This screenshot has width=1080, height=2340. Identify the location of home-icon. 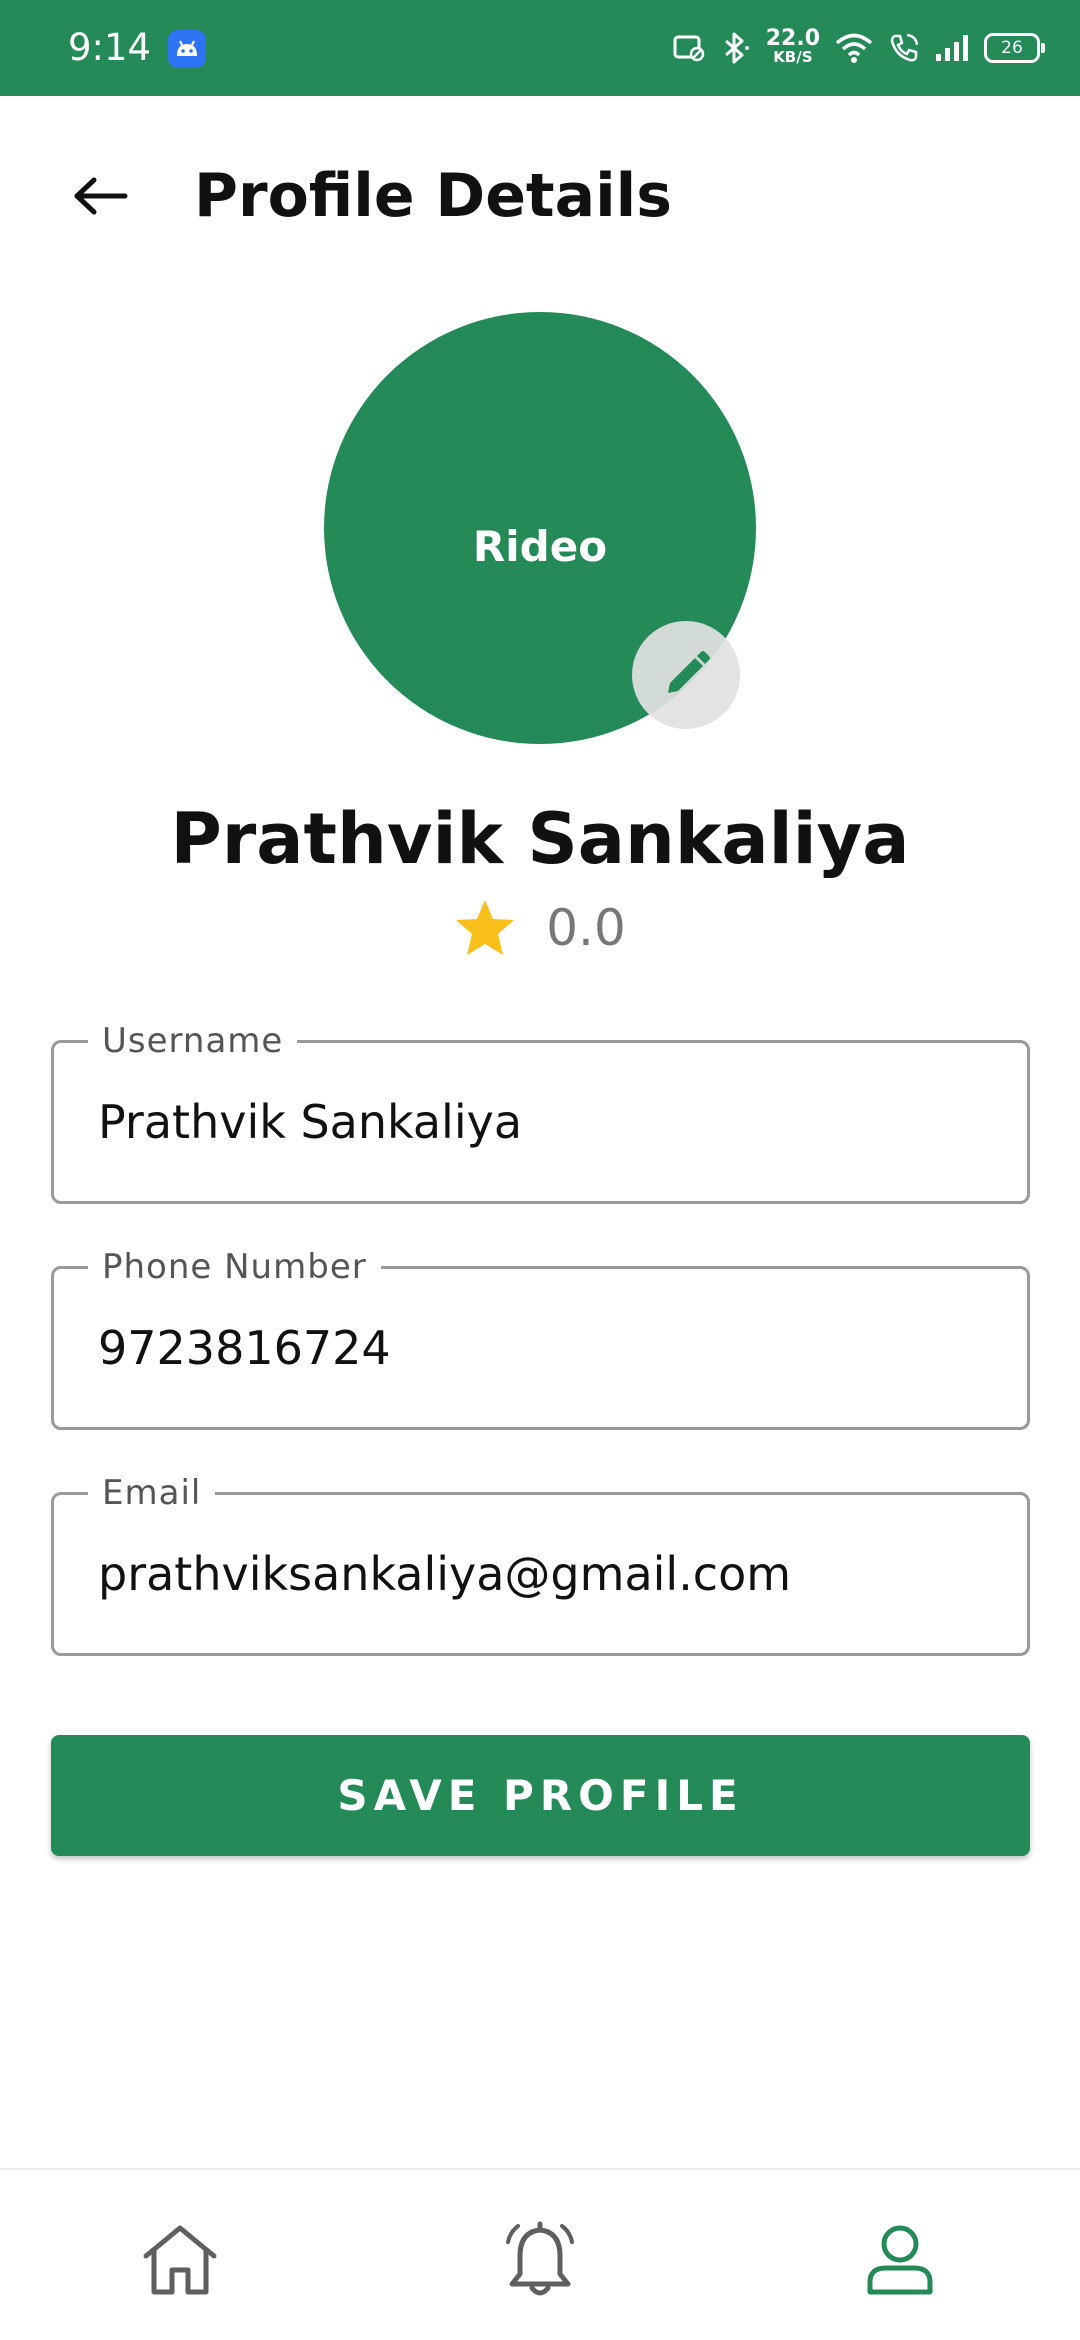
(180, 2260).